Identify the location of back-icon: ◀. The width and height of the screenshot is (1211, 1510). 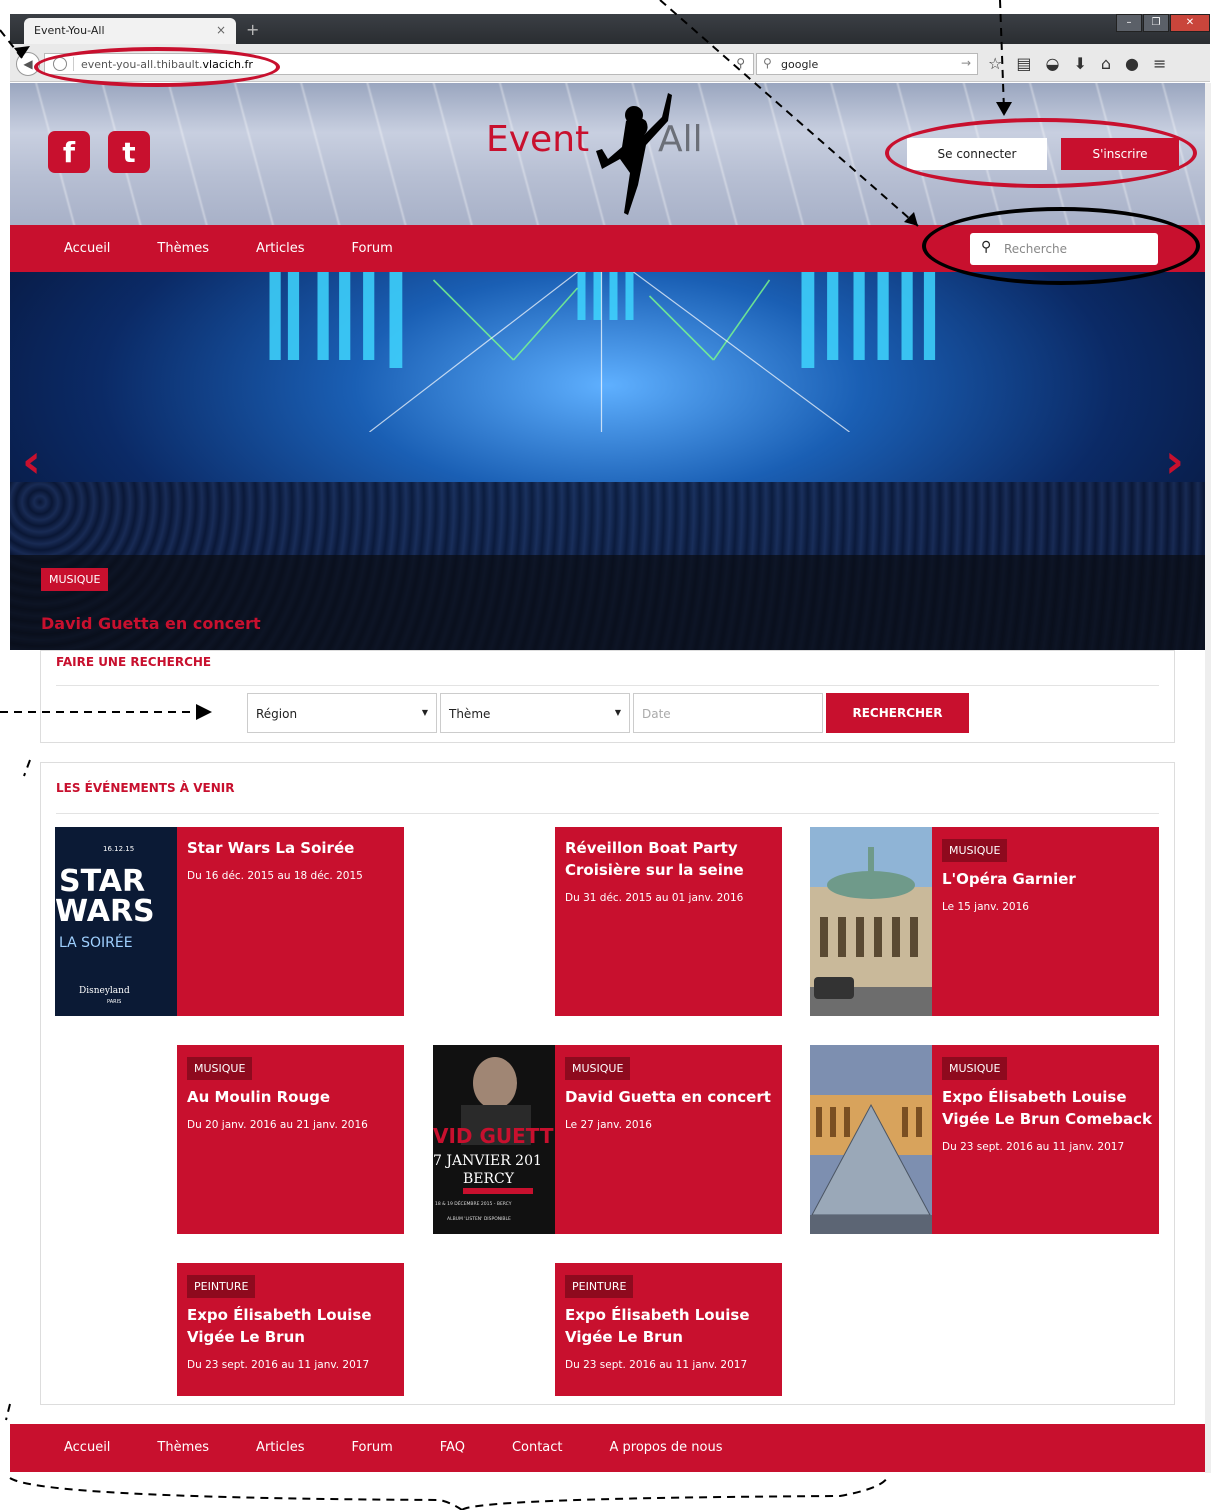
(28, 64).